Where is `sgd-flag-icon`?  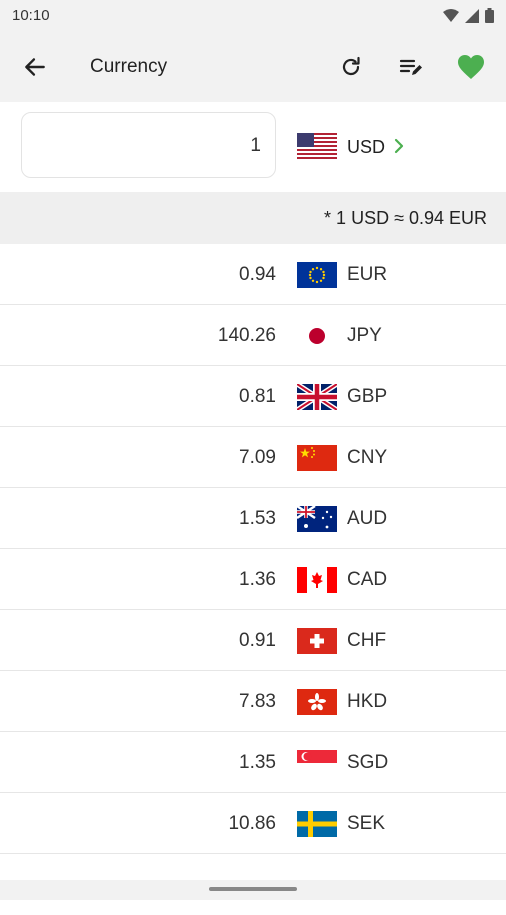 sgd-flag-icon is located at coordinates (317, 763).